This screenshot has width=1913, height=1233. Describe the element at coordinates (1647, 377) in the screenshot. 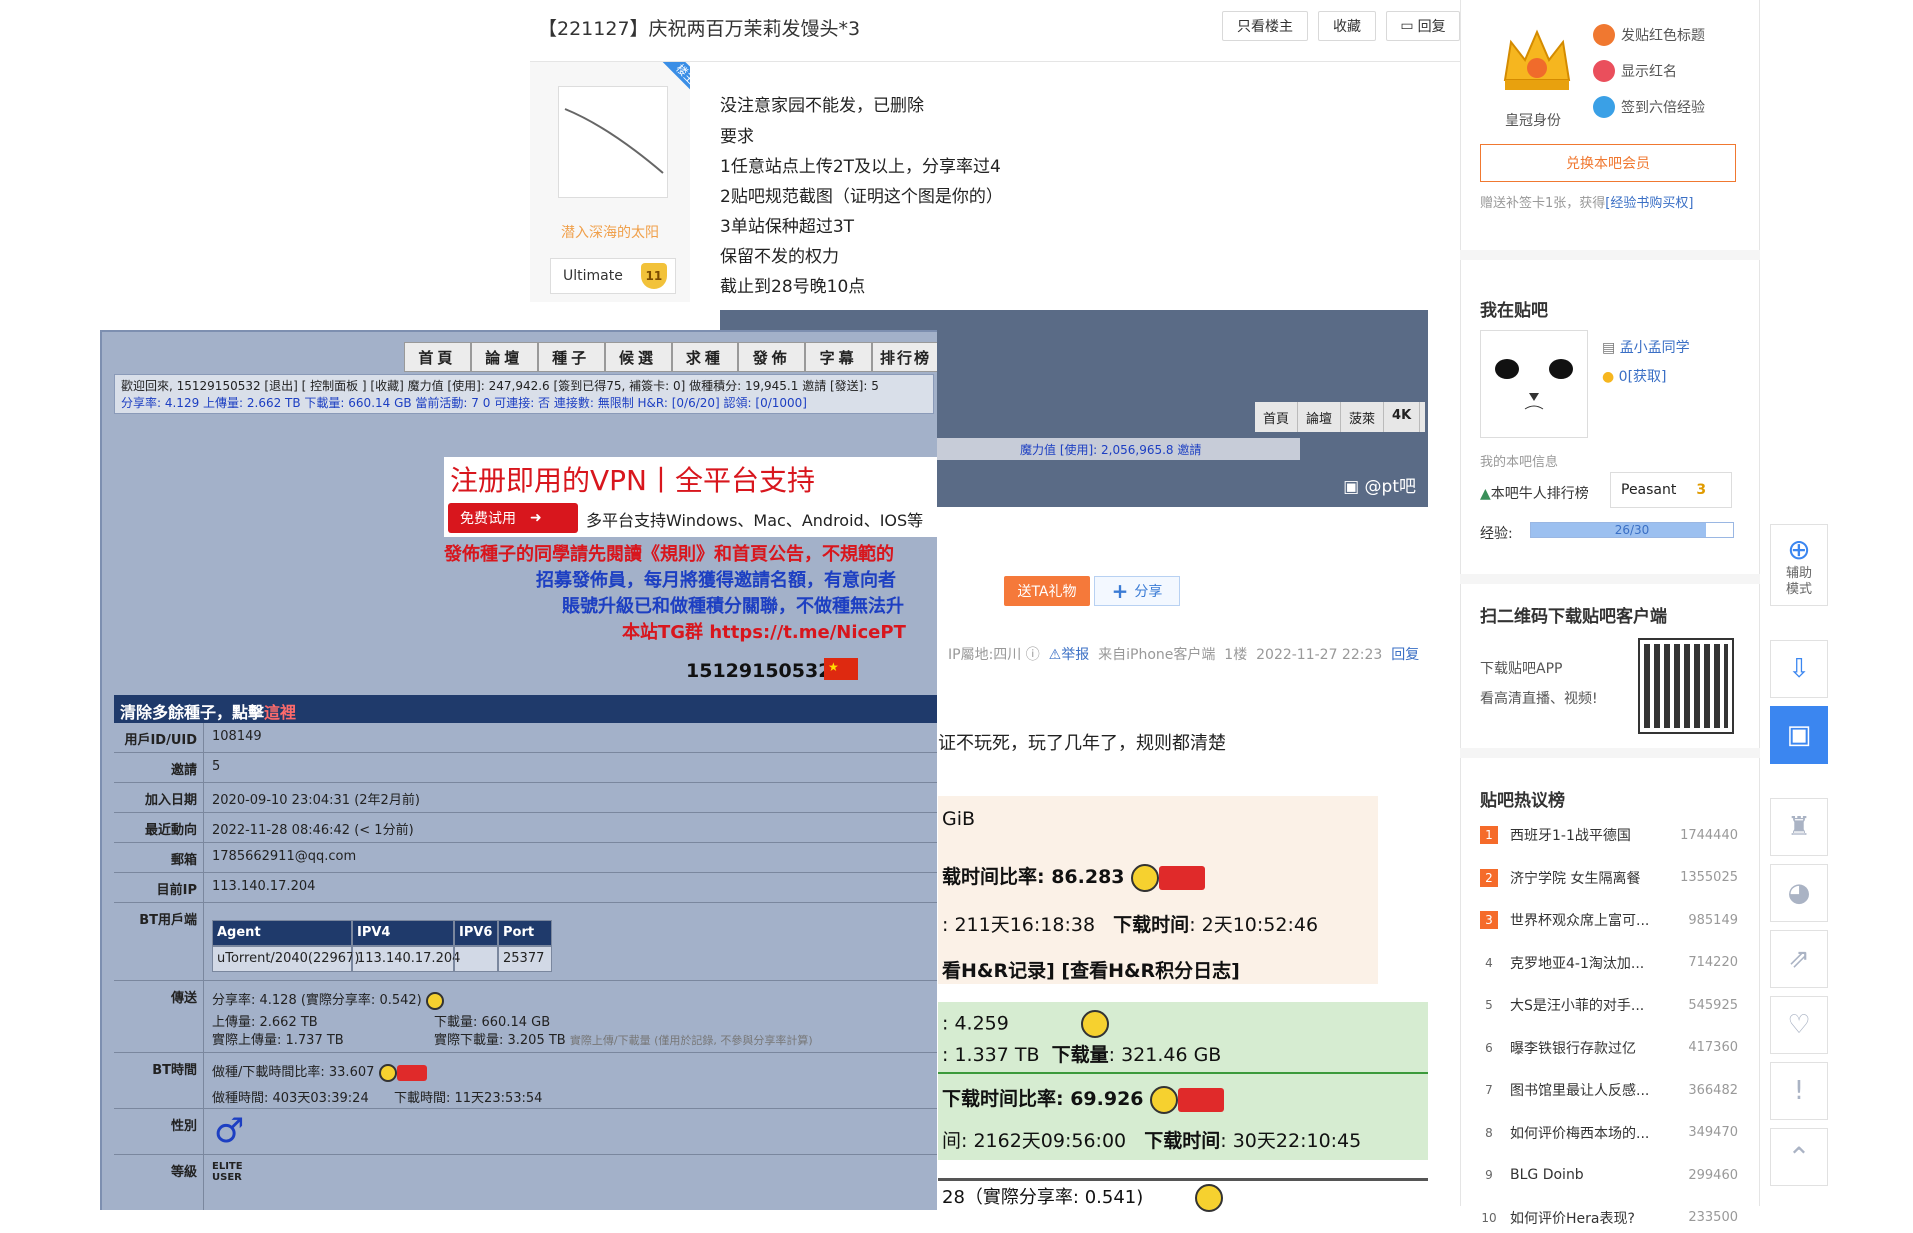

I see `get-member-link: [获取]` at that location.